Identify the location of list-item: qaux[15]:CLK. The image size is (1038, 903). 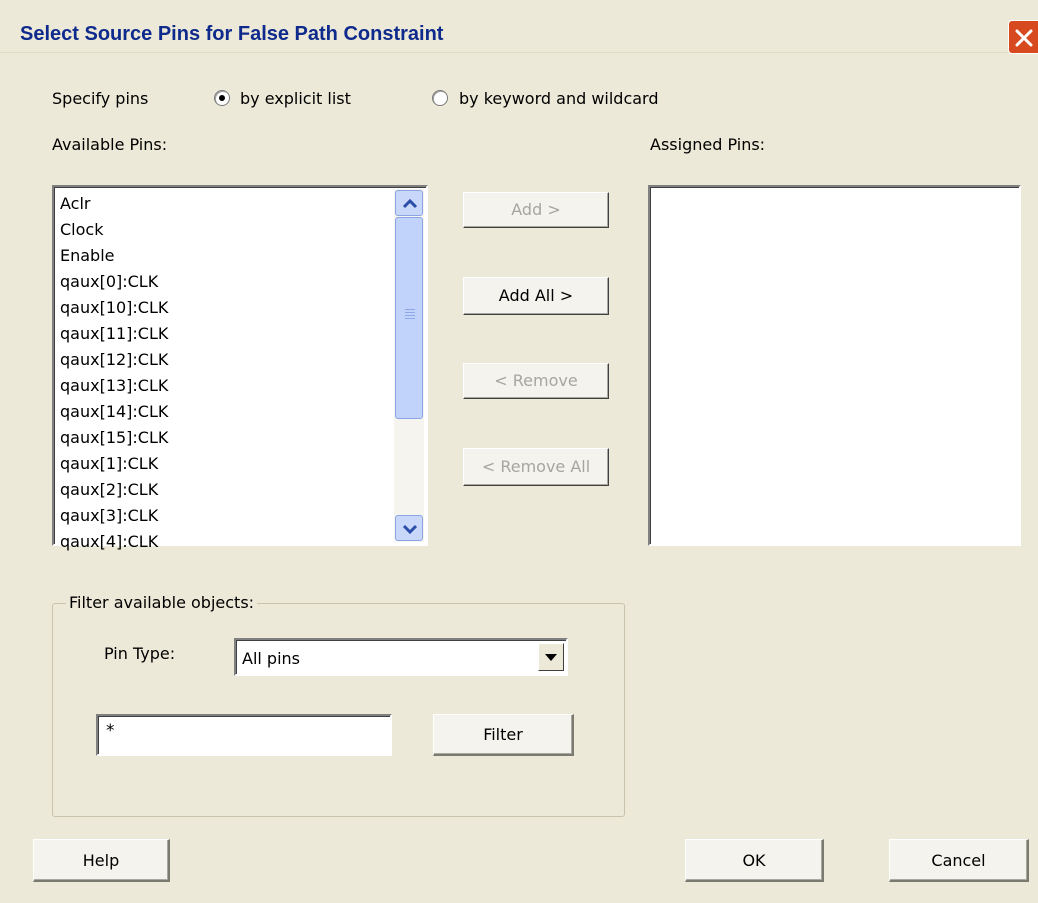
(225, 438).